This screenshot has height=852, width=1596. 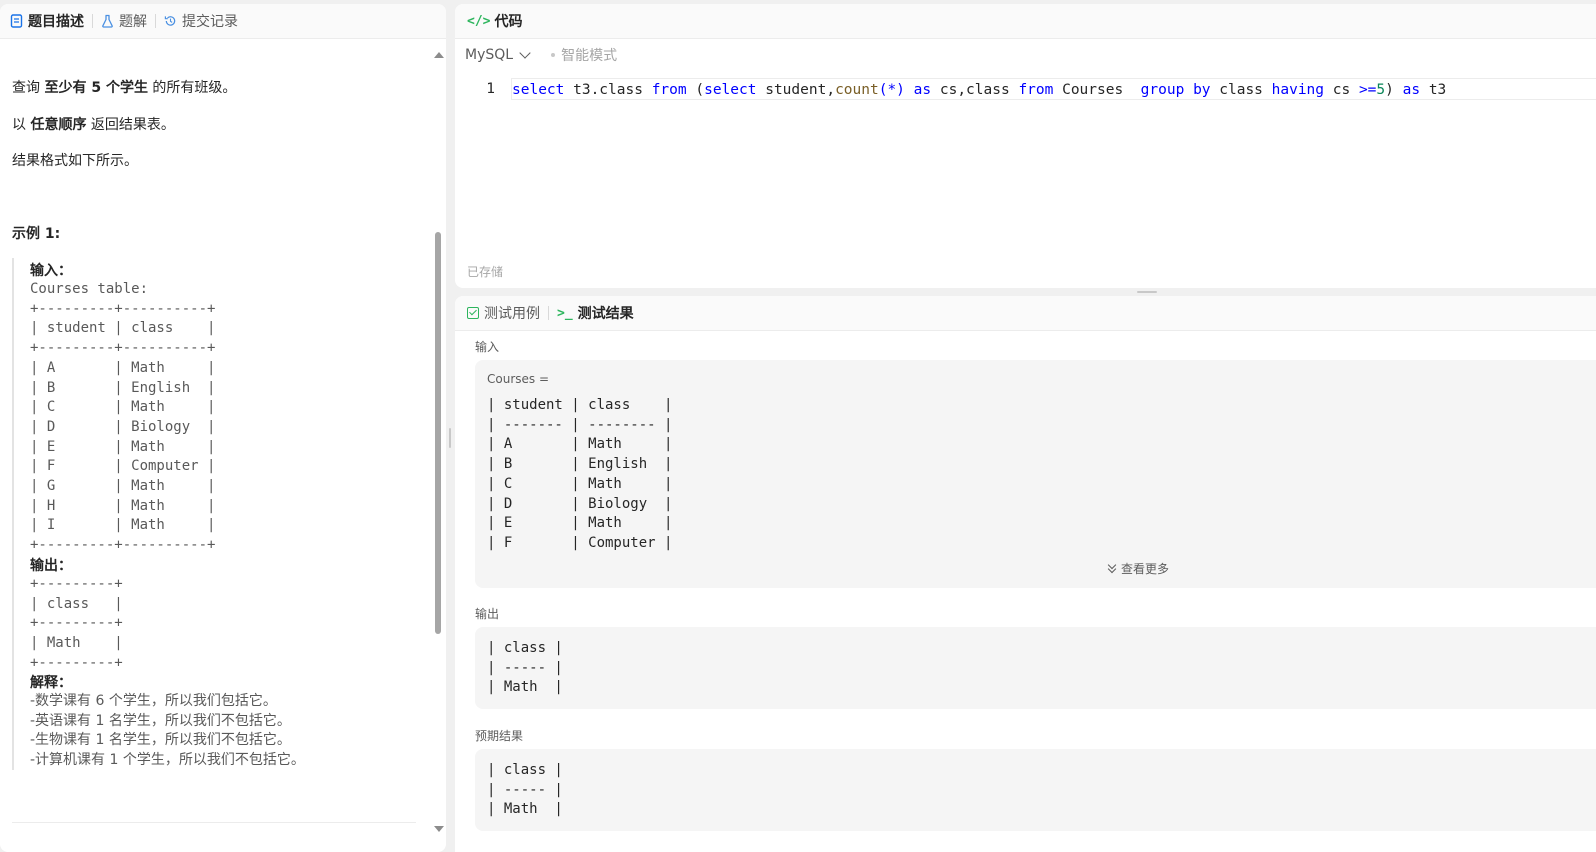 I want to click on example-title: 示例 1:, so click(x=36, y=234).